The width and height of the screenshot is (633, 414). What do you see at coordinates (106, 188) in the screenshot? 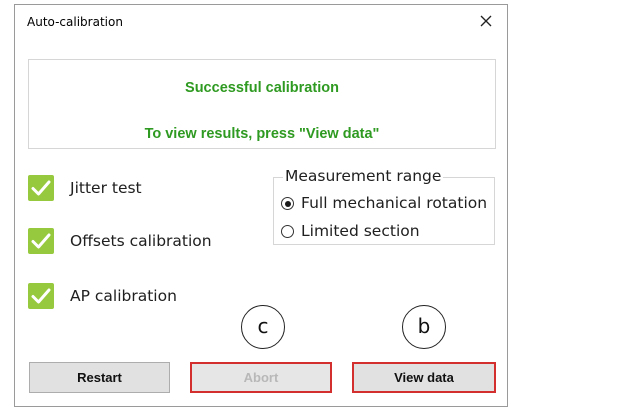
I see `check-label: Jitter test` at bounding box center [106, 188].